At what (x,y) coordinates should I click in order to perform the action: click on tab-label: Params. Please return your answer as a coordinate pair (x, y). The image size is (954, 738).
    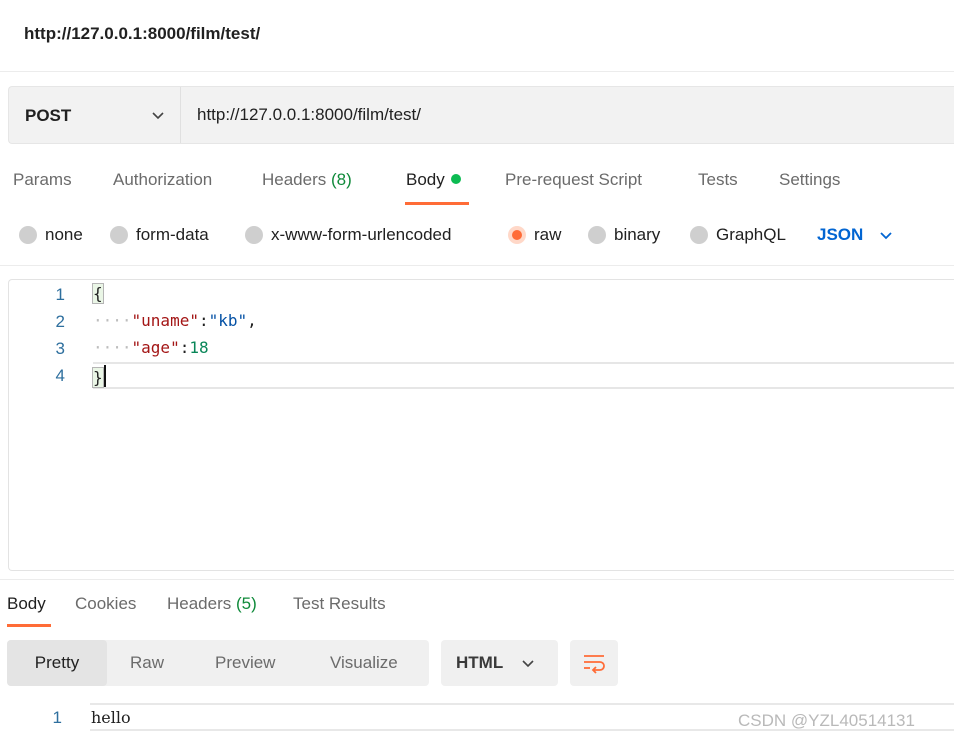
    Looking at the image, I should click on (42, 179).